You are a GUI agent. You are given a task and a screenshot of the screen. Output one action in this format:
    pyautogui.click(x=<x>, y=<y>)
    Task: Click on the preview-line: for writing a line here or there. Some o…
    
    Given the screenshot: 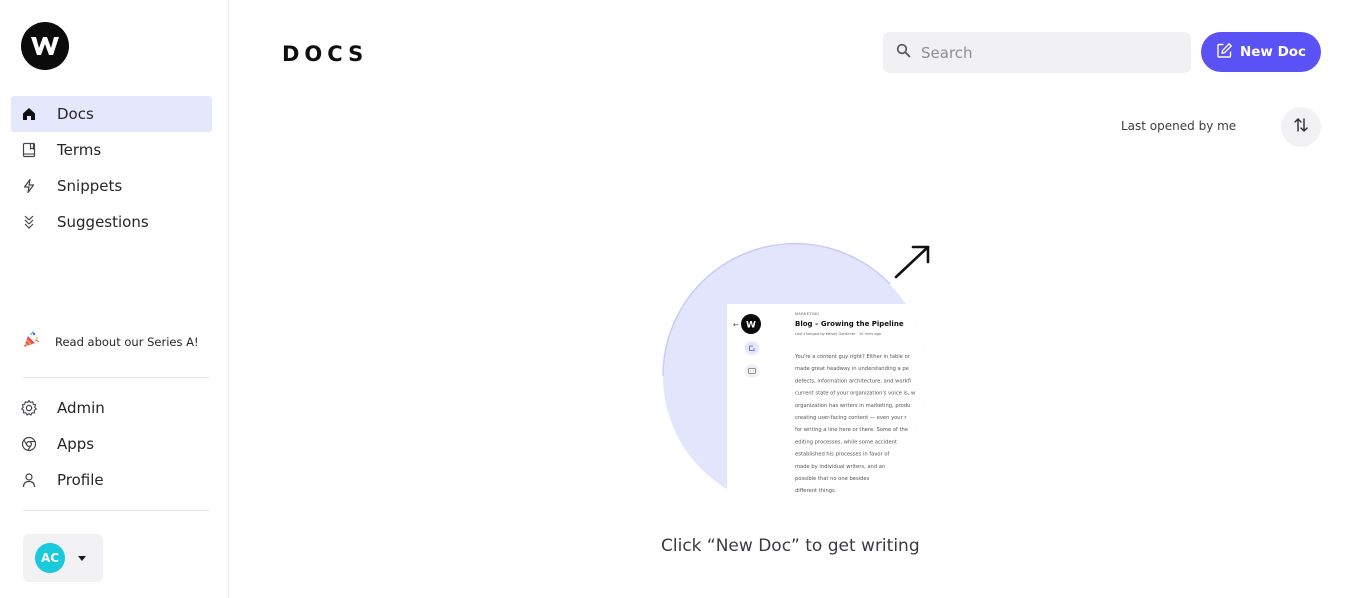 What is the action you would take?
    pyautogui.click(x=851, y=430)
    